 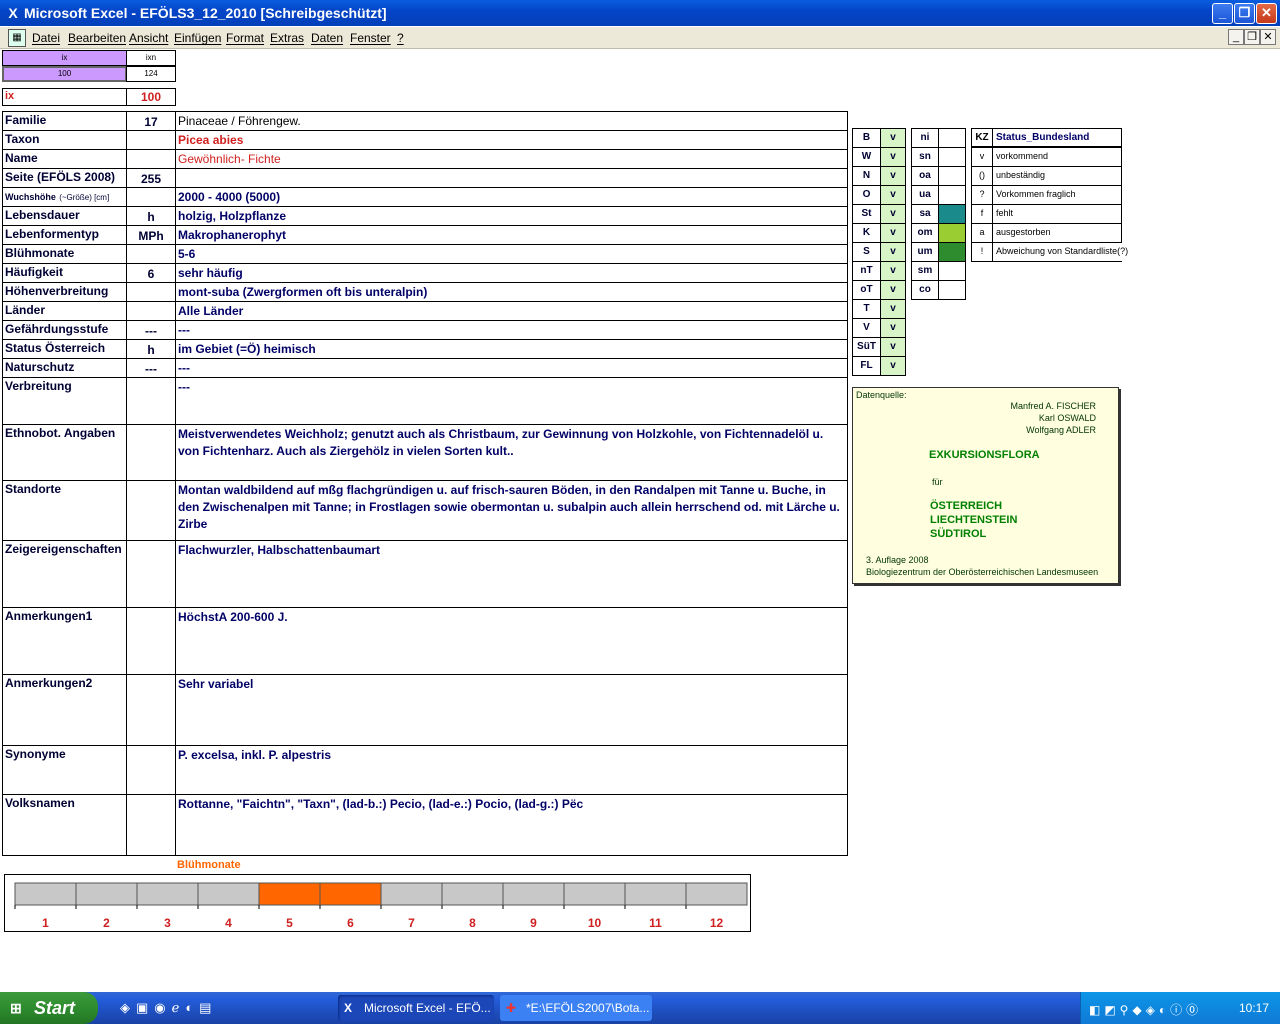 What do you see at coordinates (168, 1008) in the screenshot?
I see `quicklaunch-icons: ◈▣◉ℯ◐▤` at bounding box center [168, 1008].